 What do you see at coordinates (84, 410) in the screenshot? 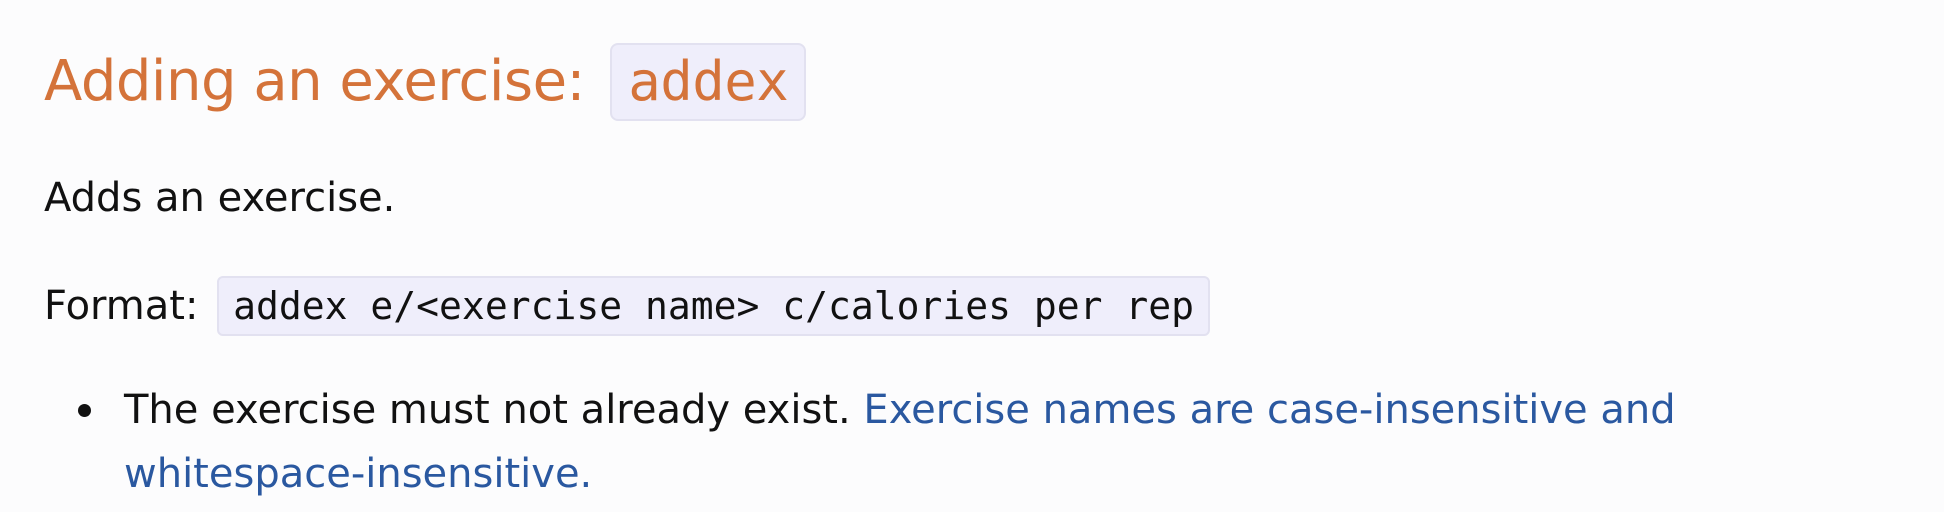
I see `bullet-icon` at bounding box center [84, 410].